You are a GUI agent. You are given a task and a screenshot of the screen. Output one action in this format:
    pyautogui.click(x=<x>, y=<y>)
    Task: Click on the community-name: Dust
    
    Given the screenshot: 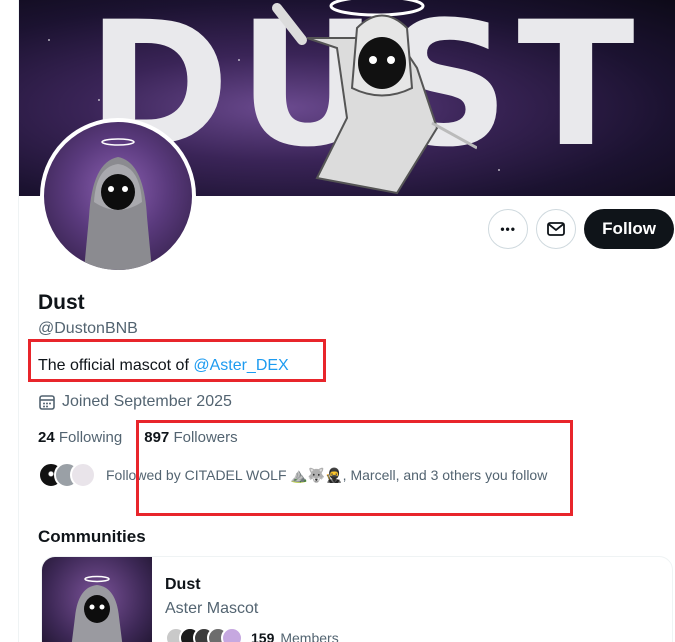 What is the action you would take?
    pyautogui.click(x=183, y=584)
    